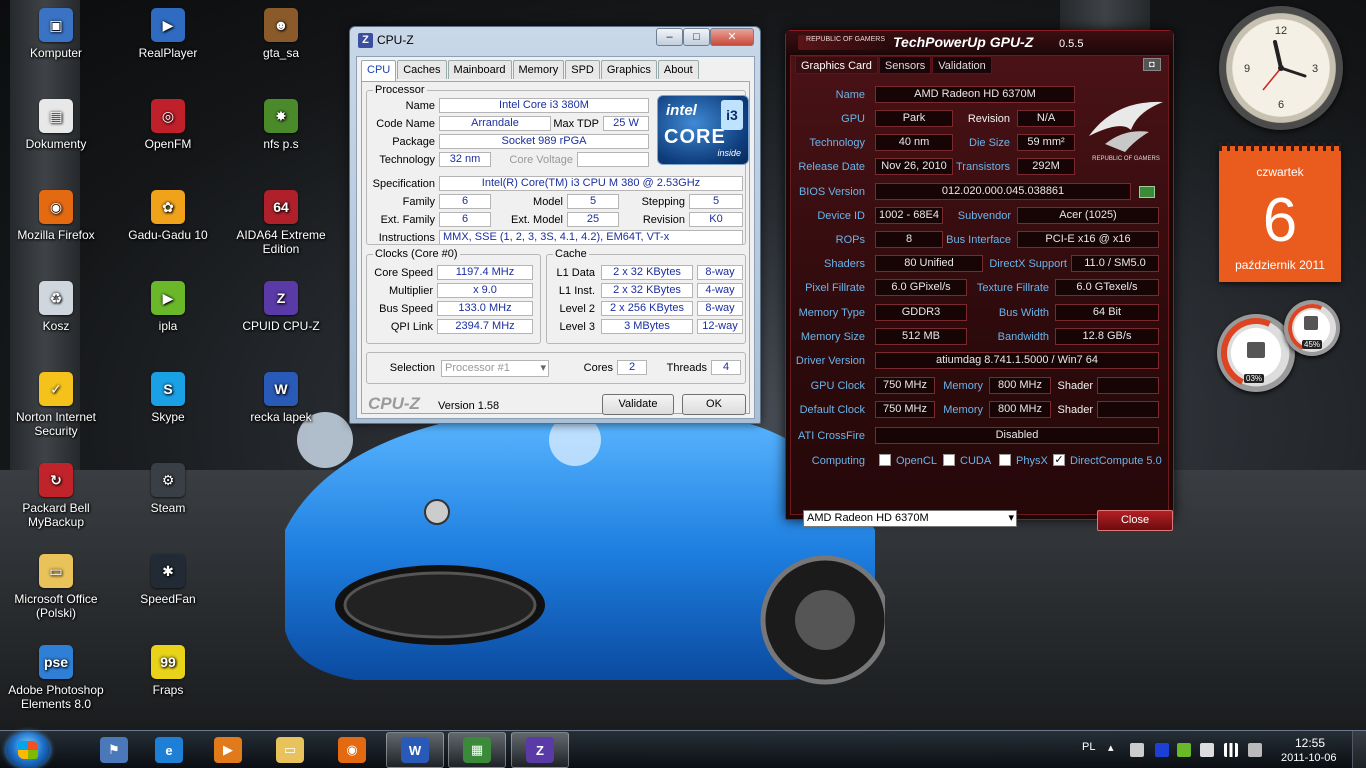  I want to click on tab-about: About, so click(678, 69).